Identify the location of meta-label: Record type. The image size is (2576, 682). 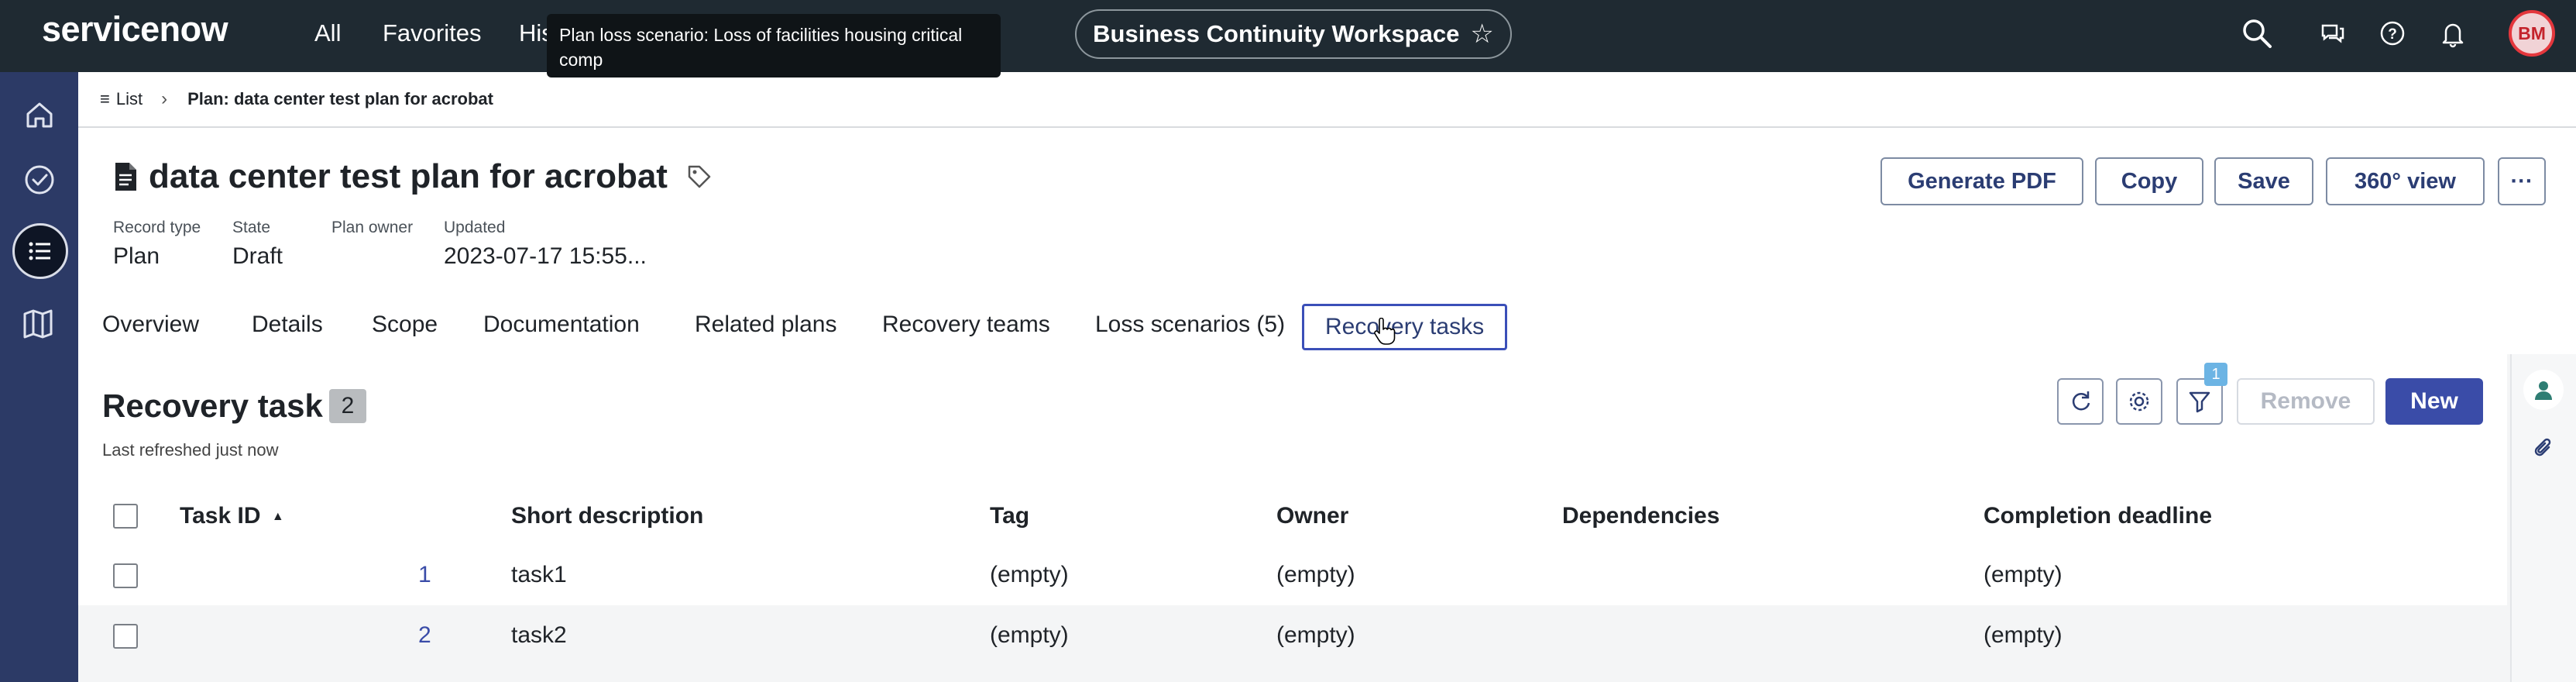
(157, 228).